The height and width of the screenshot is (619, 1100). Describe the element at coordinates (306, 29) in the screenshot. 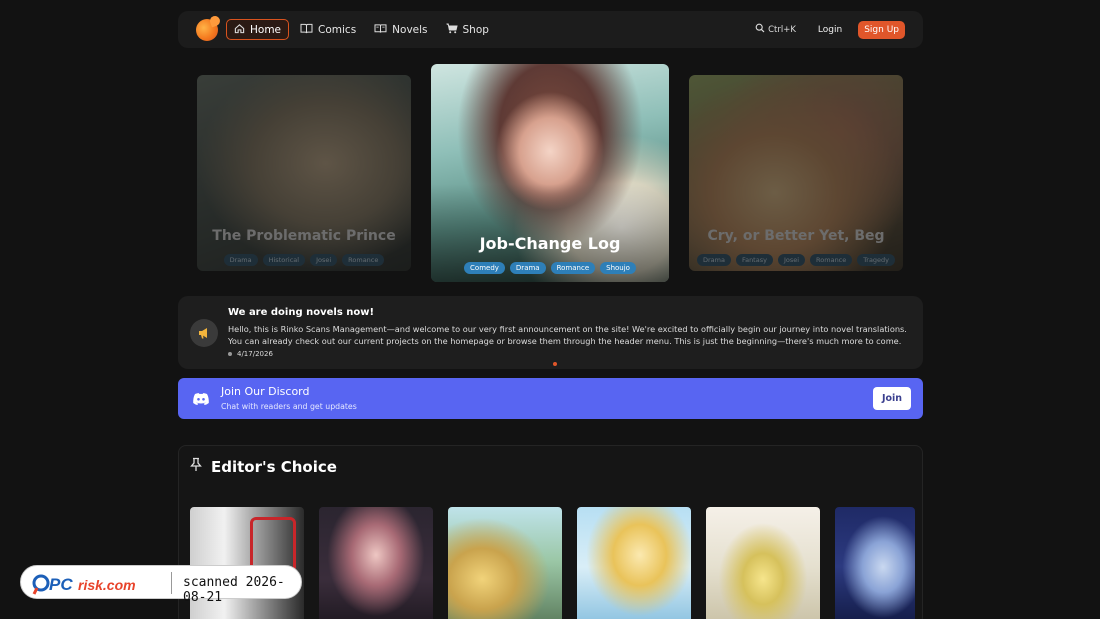

I see `book-open-icon` at that location.